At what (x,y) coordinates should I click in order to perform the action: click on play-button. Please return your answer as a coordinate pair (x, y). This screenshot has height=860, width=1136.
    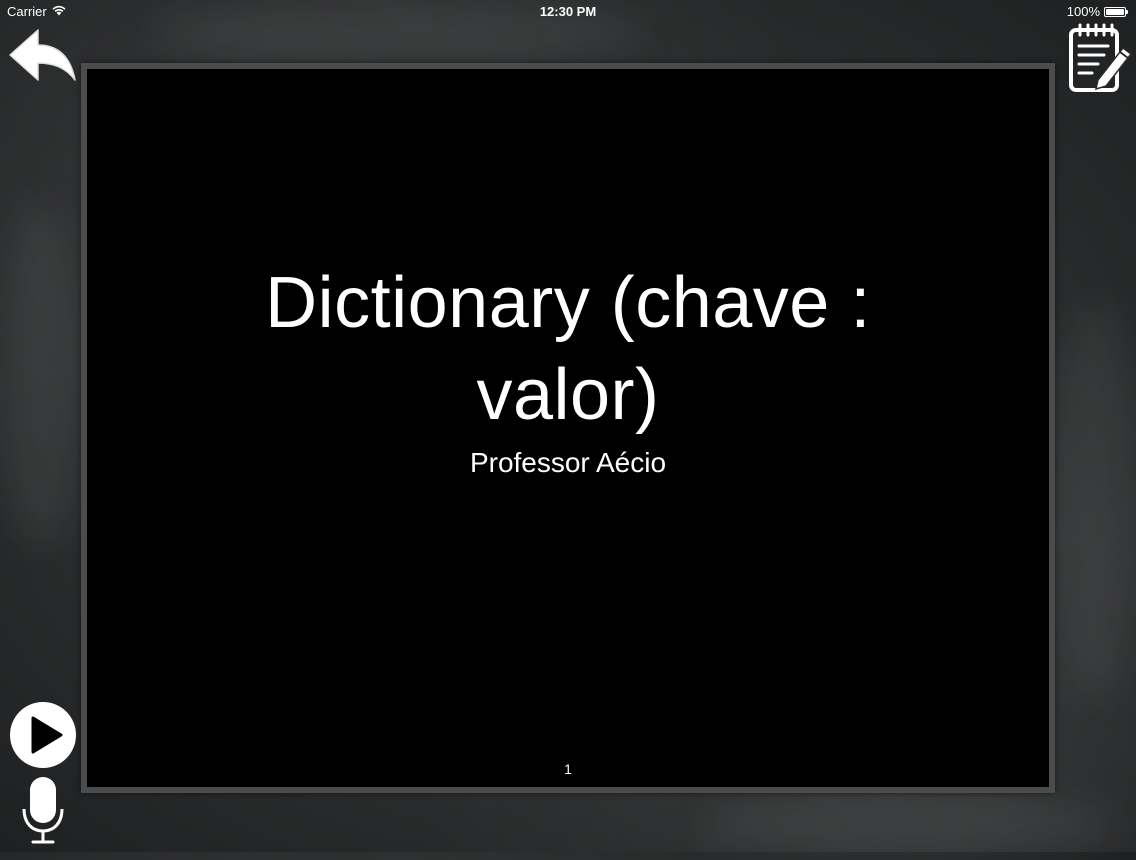
    Looking at the image, I should click on (43, 735).